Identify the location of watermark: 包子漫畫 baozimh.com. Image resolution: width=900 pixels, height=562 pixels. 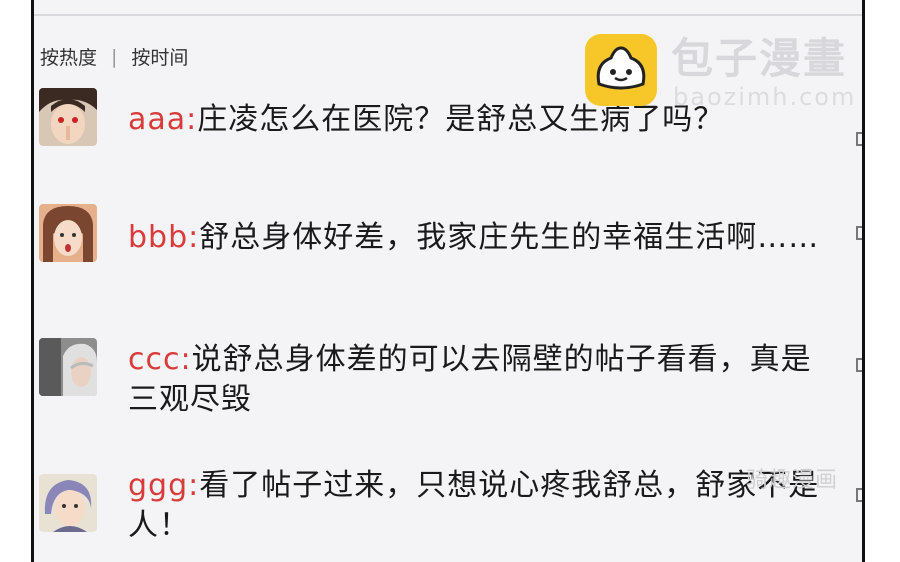
(720, 72).